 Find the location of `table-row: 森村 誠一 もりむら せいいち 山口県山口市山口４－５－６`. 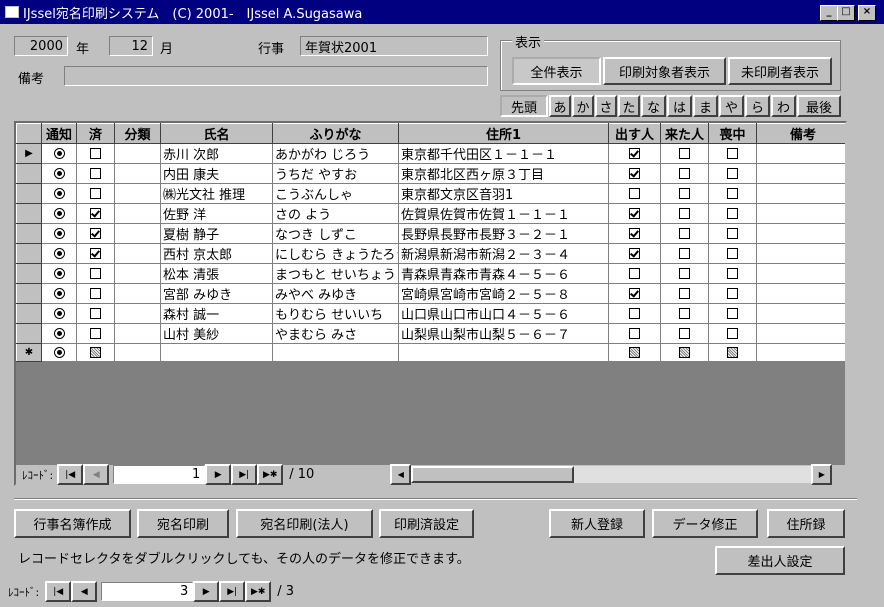

table-row: 森村 誠一 もりむら せいいち 山口県山口市山口４－５－６ is located at coordinates (430, 313).